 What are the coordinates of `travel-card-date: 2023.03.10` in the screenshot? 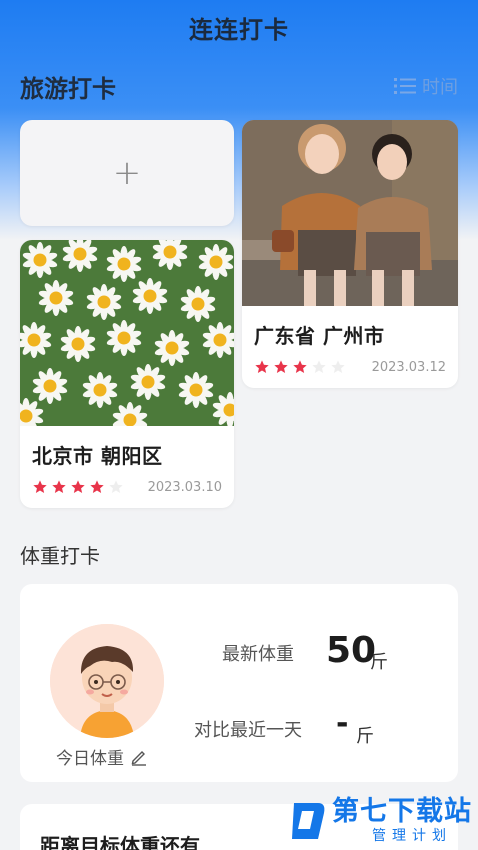 It's located at (184, 487).